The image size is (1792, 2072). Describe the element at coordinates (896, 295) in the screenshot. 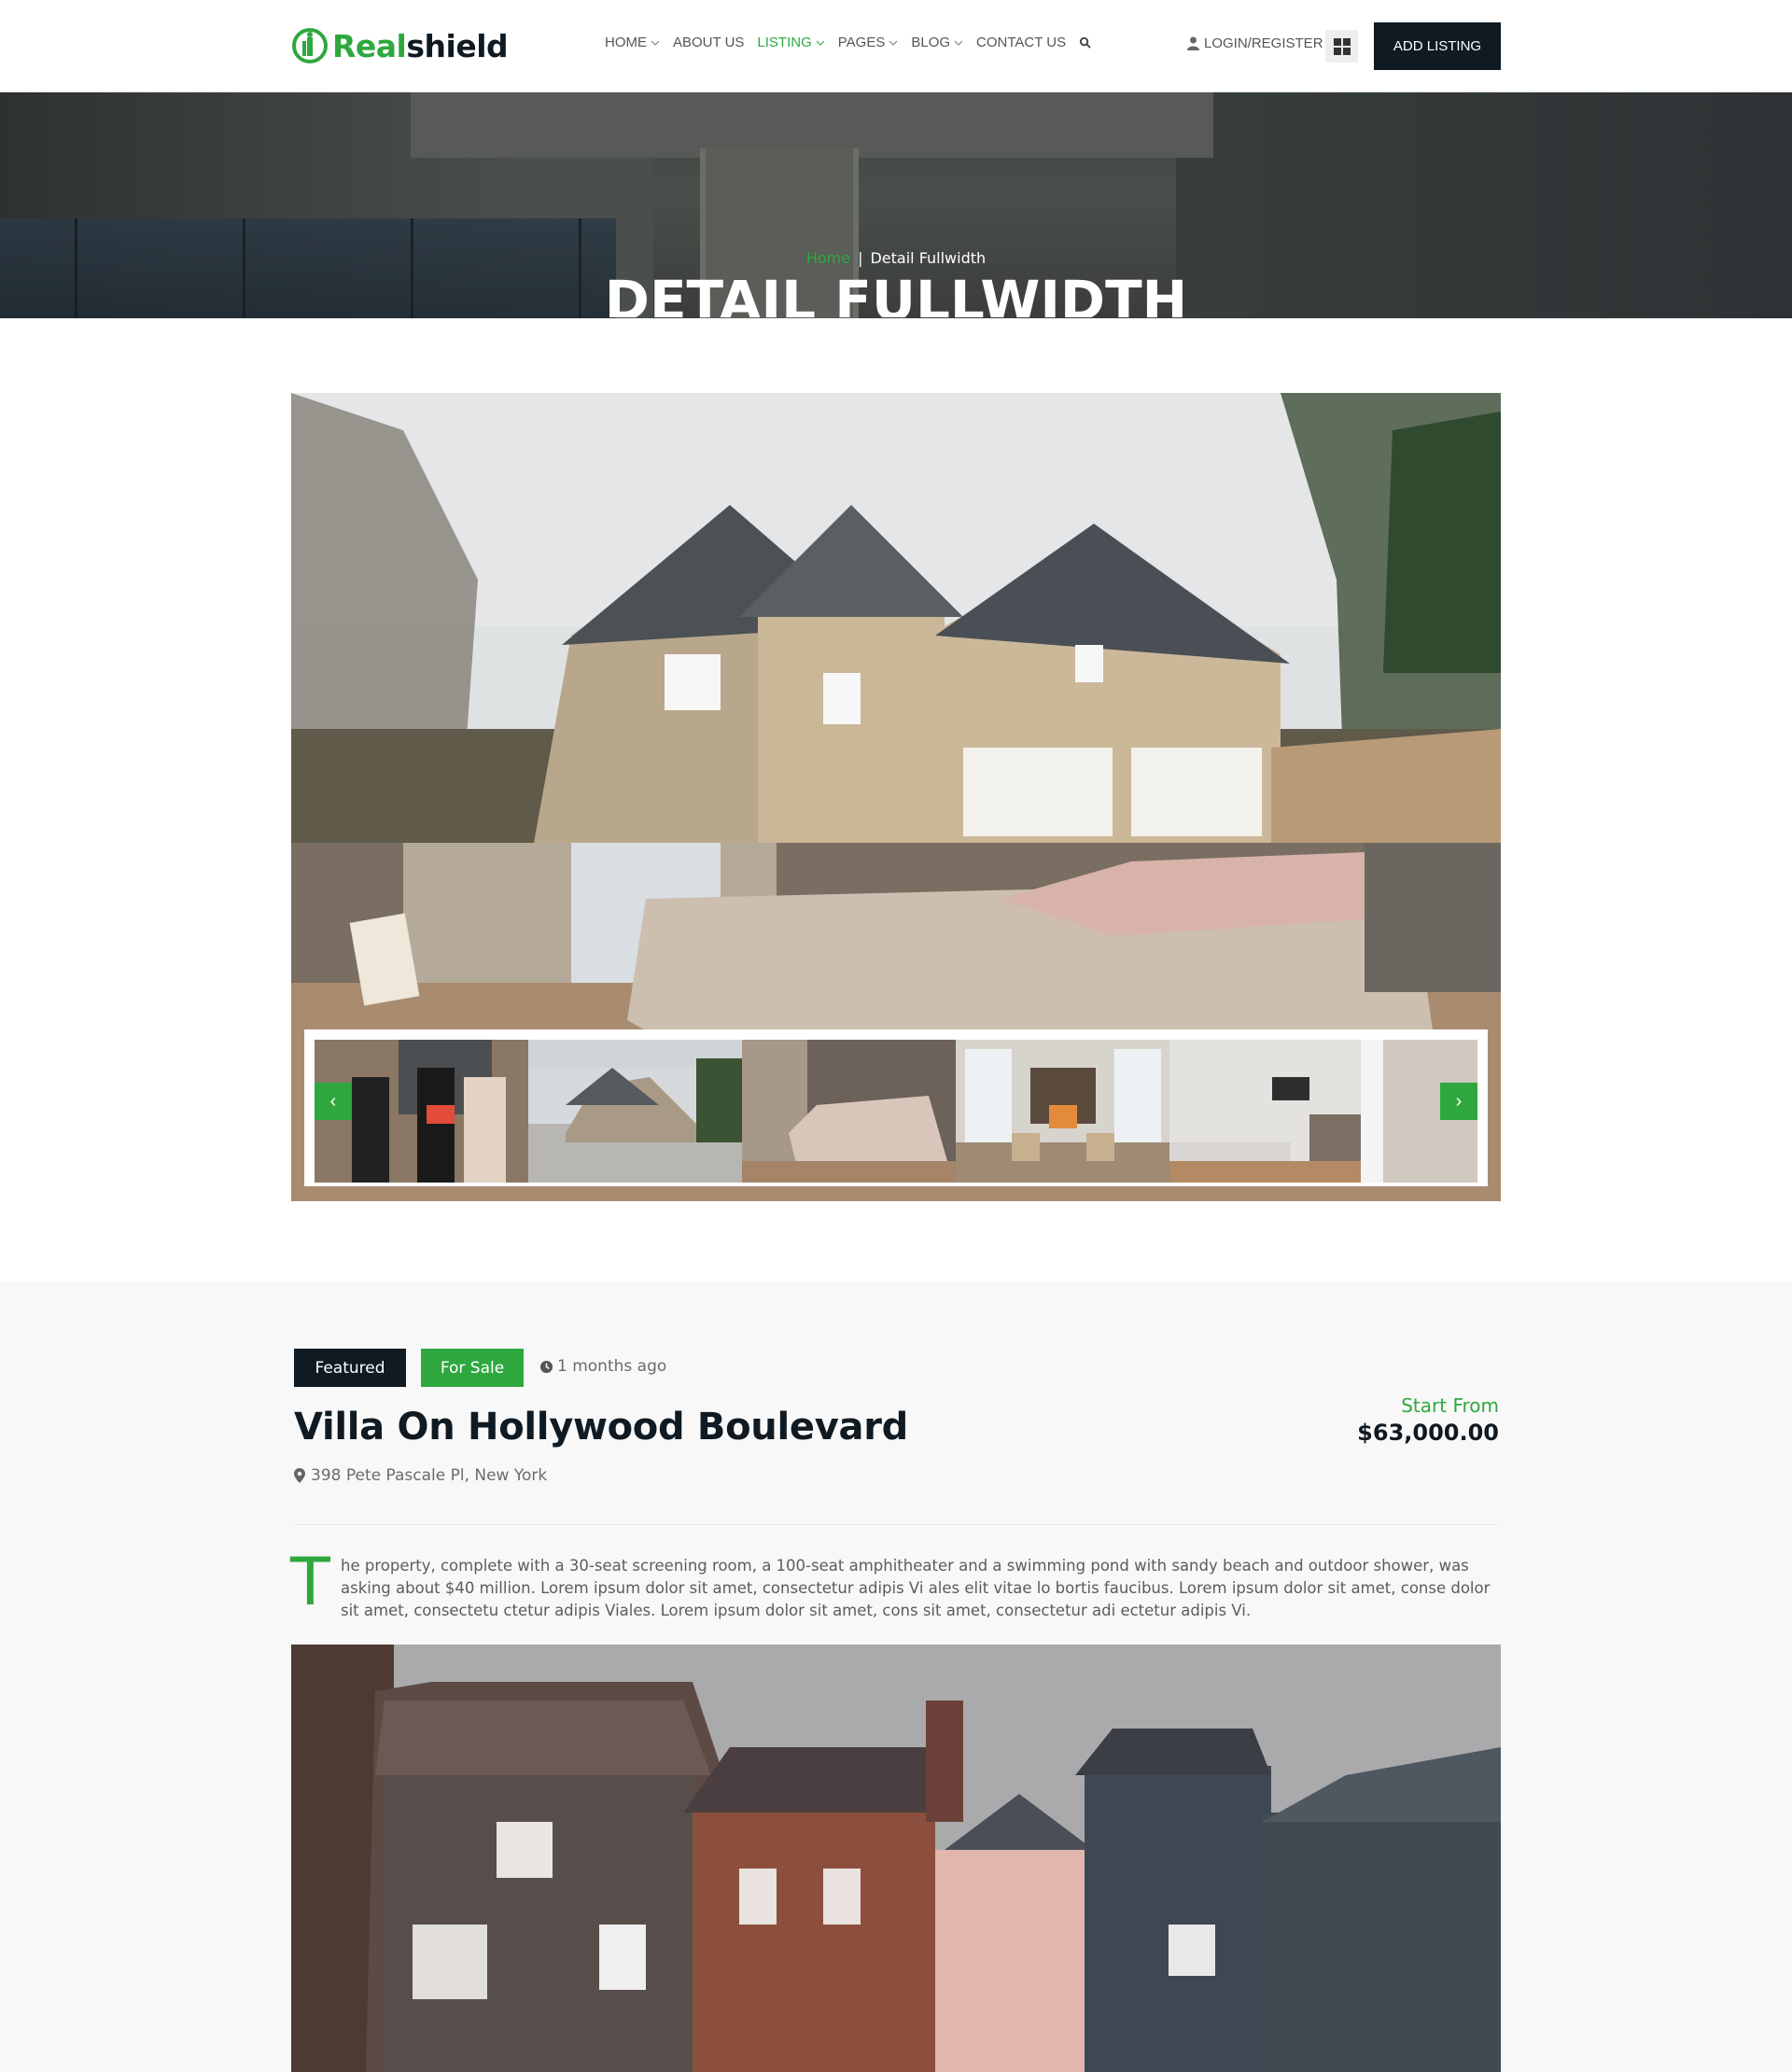

I see `page-title: DETAIL FULLWIDTH` at that location.